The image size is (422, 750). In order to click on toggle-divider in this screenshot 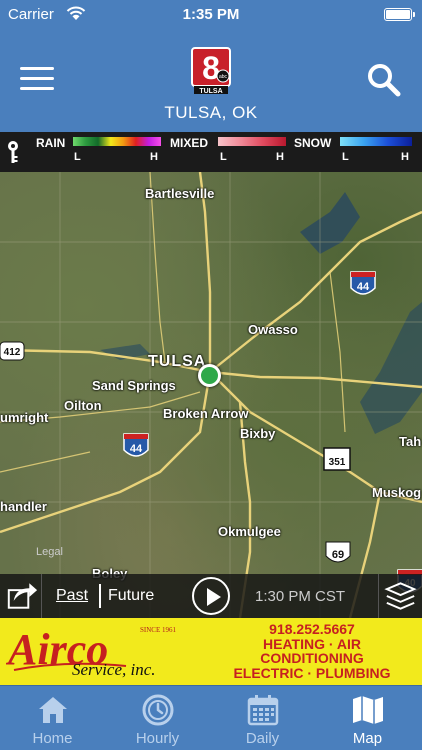, I will do `click(100, 596)`.